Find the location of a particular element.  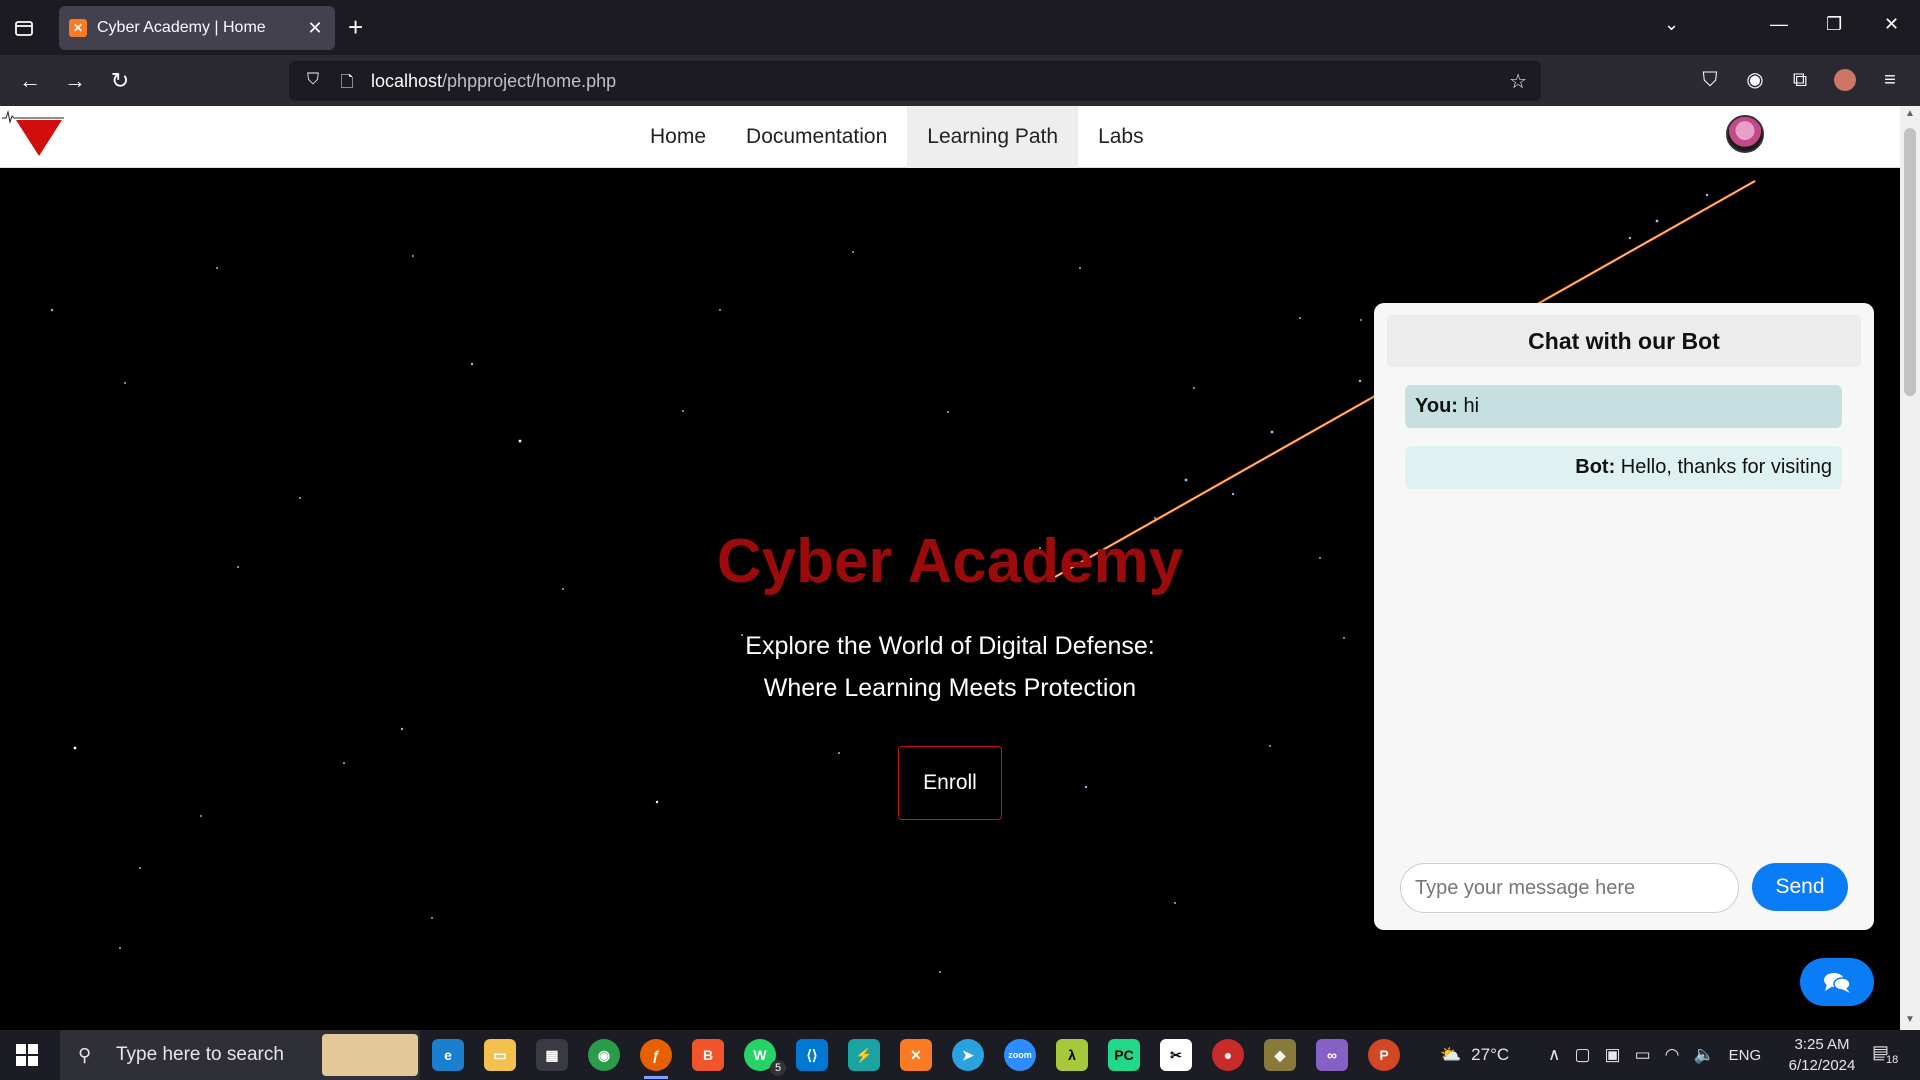

edge-icon: e is located at coordinates (448, 1055).